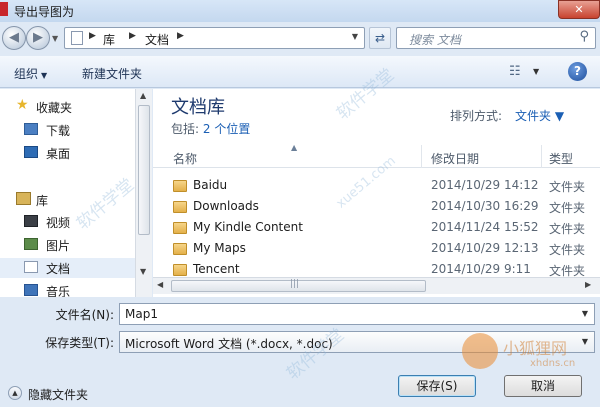 This screenshot has height=407, width=600. What do you see at coordinates (577, 71) in the screenshot?
I see `help-button: ?` at bounding box center [577, 71].